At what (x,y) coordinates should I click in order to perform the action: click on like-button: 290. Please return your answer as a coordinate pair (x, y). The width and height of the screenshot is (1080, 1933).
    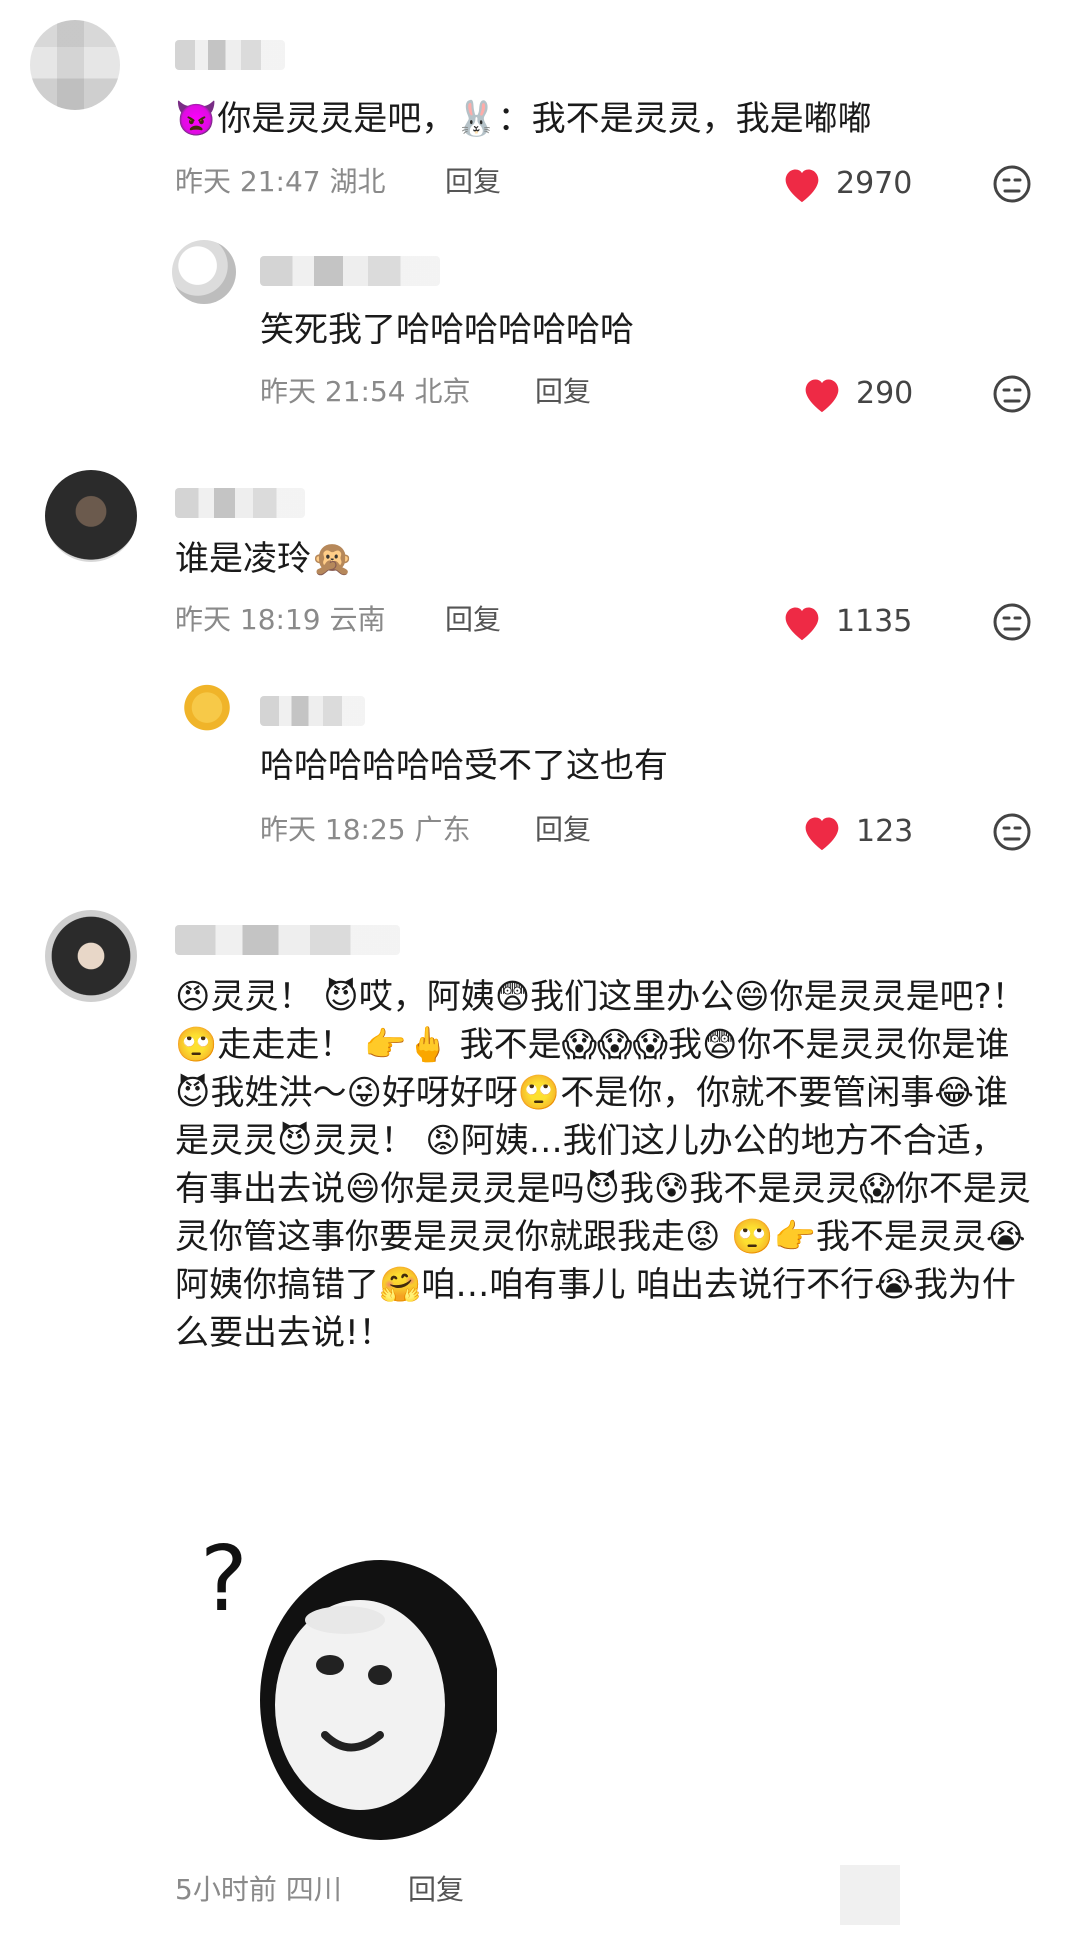
    Looking at the image, I should click on (856, 394).